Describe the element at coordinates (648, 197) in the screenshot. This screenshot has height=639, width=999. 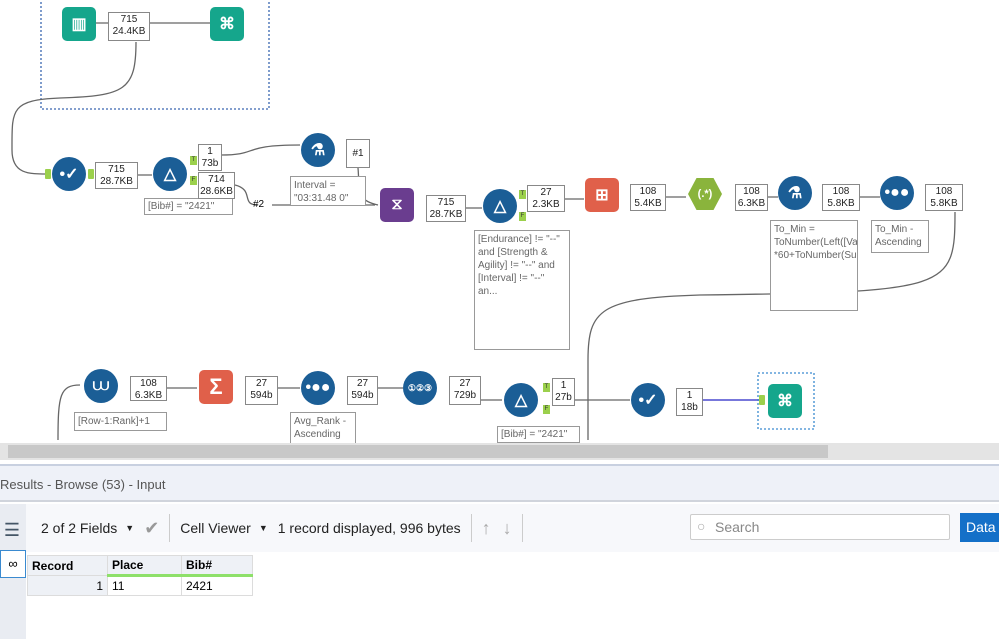
I see `connection-count: 108 5.4KB` at that location.